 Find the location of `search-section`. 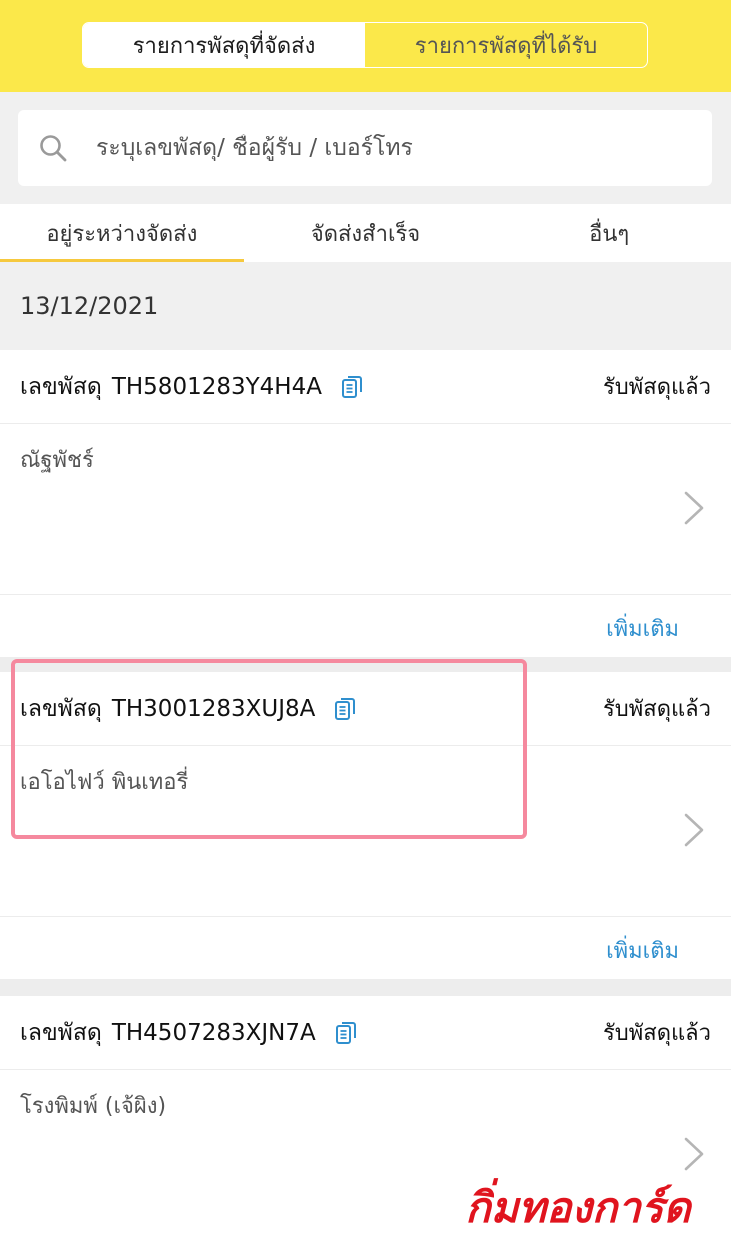

search-section is located at coordinates (365, 148).